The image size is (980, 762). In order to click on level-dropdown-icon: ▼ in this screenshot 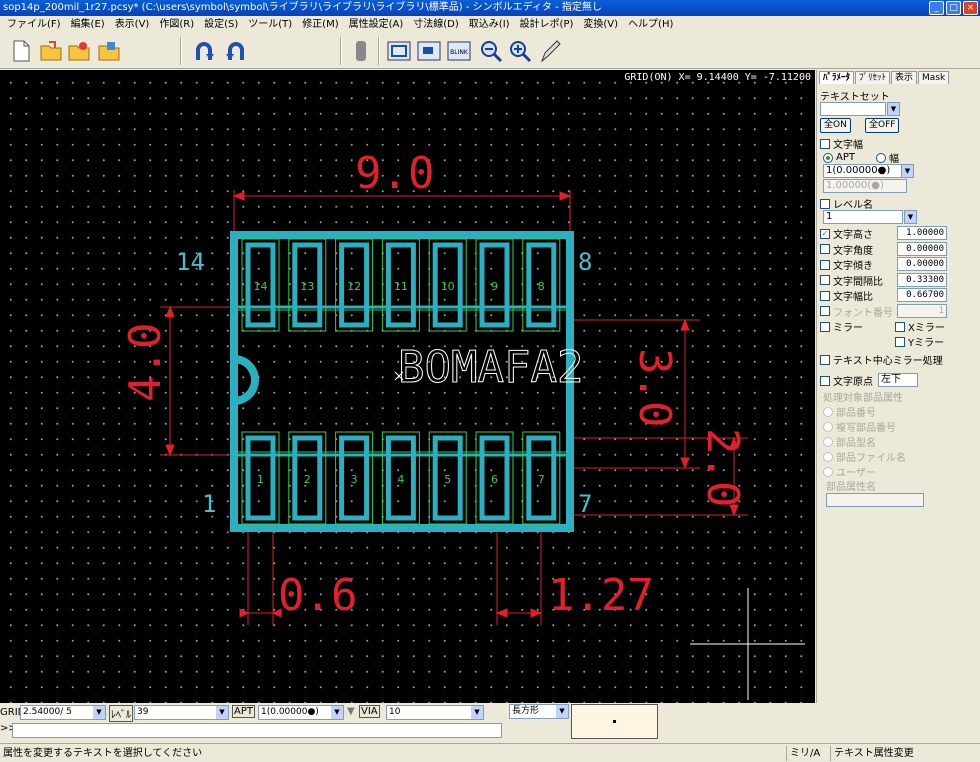, I will do `click(910, 217)`.